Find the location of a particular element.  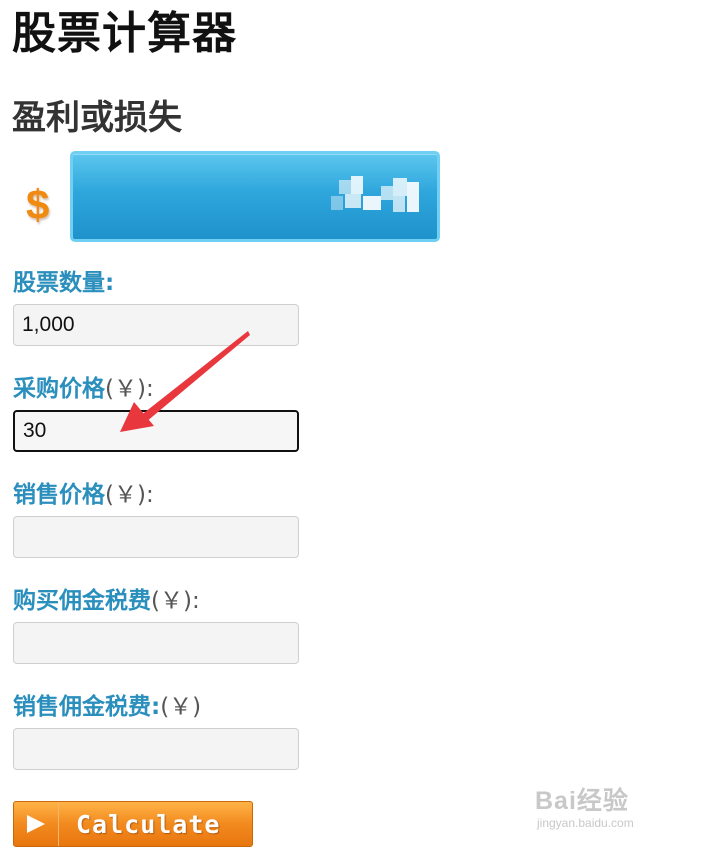

share-quantity-label: 股票数量: is located at coordinates (63, 283).